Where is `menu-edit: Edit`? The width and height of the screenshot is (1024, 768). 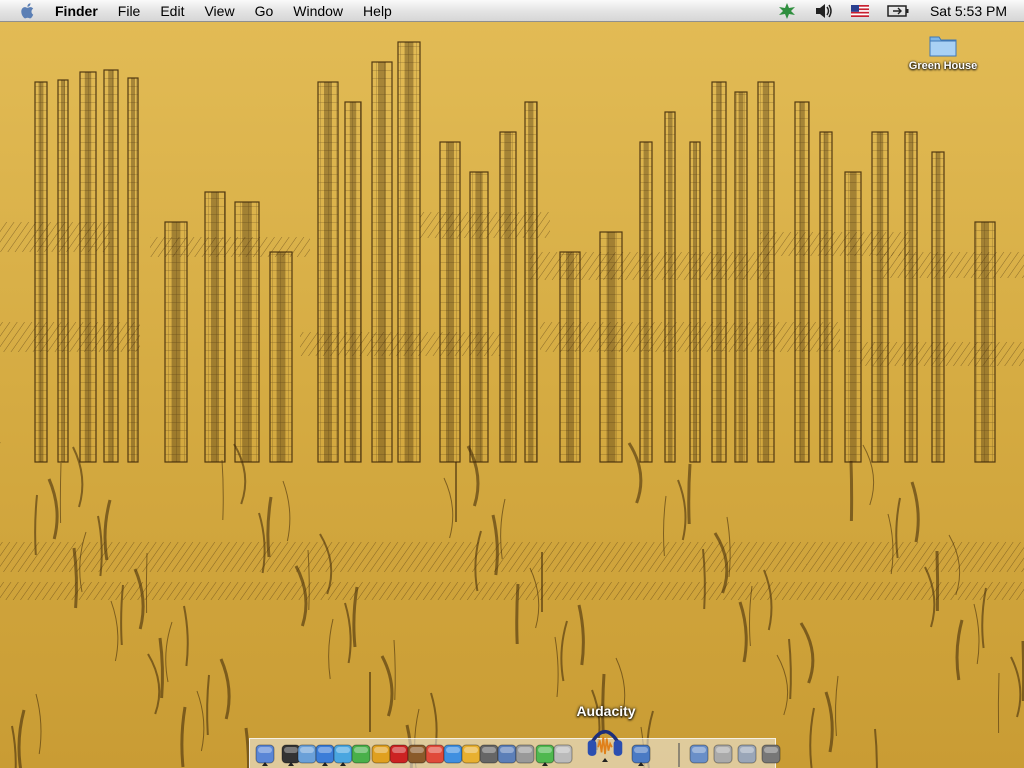 menu-edit: Edit is located at coordinates (172, 11).